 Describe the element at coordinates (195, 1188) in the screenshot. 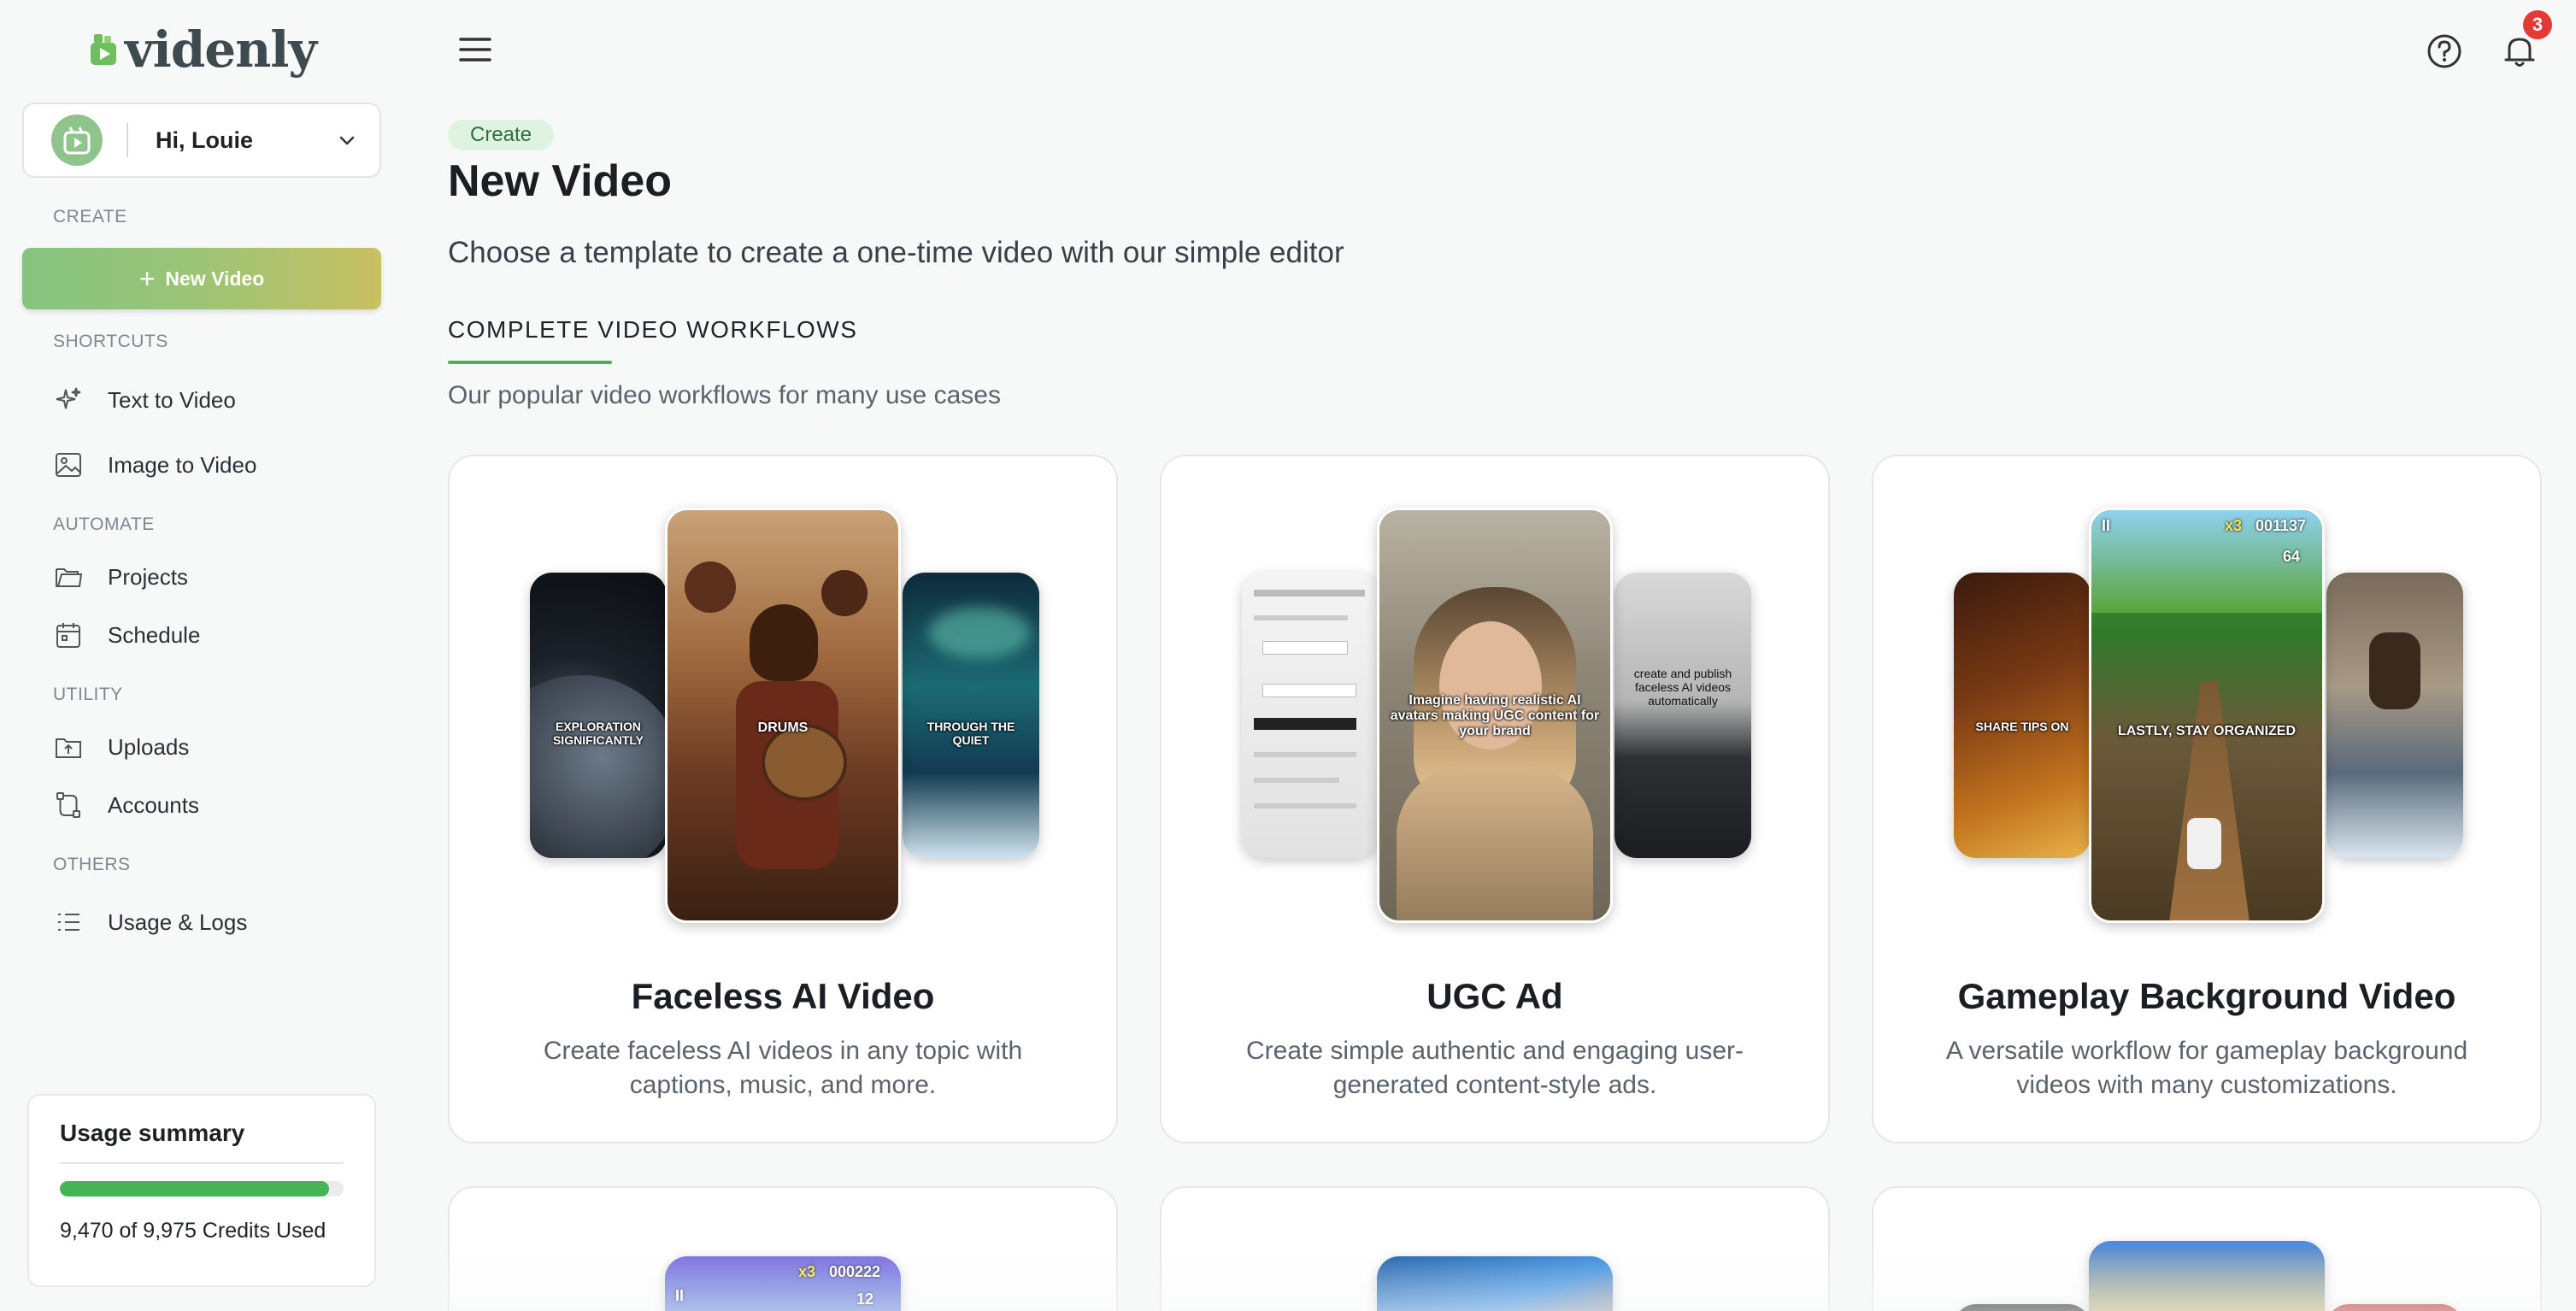

I see `credits-progress-fill` at that location.